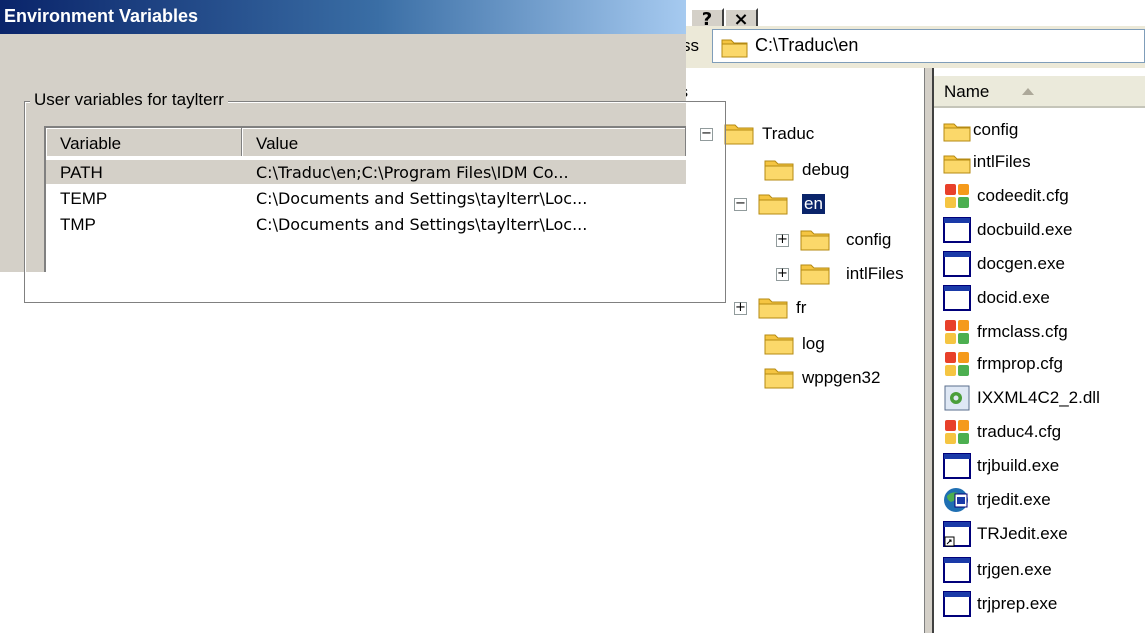 The image size is (1145, 633). Describe the element at coordinates (78, 224) in the screenshot. I see `variable-name: TMP` at that location.